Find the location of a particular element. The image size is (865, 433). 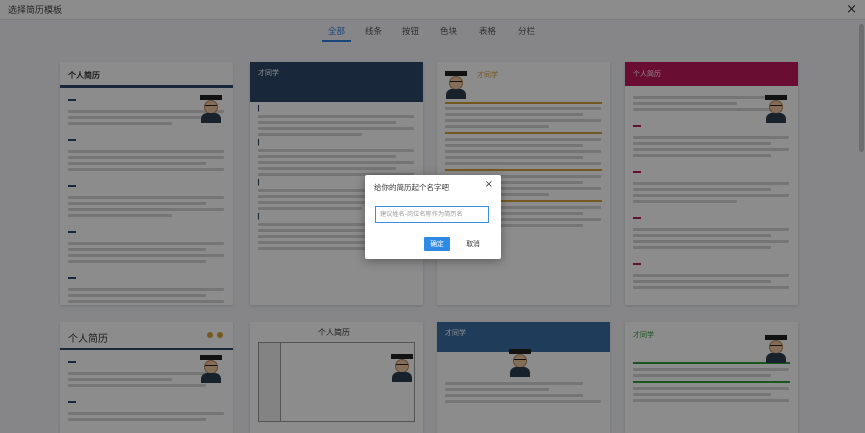

name-resume-dialog: 给你的简历起个名字吧 × 确定 取消 is located at coordinates (433, 217).